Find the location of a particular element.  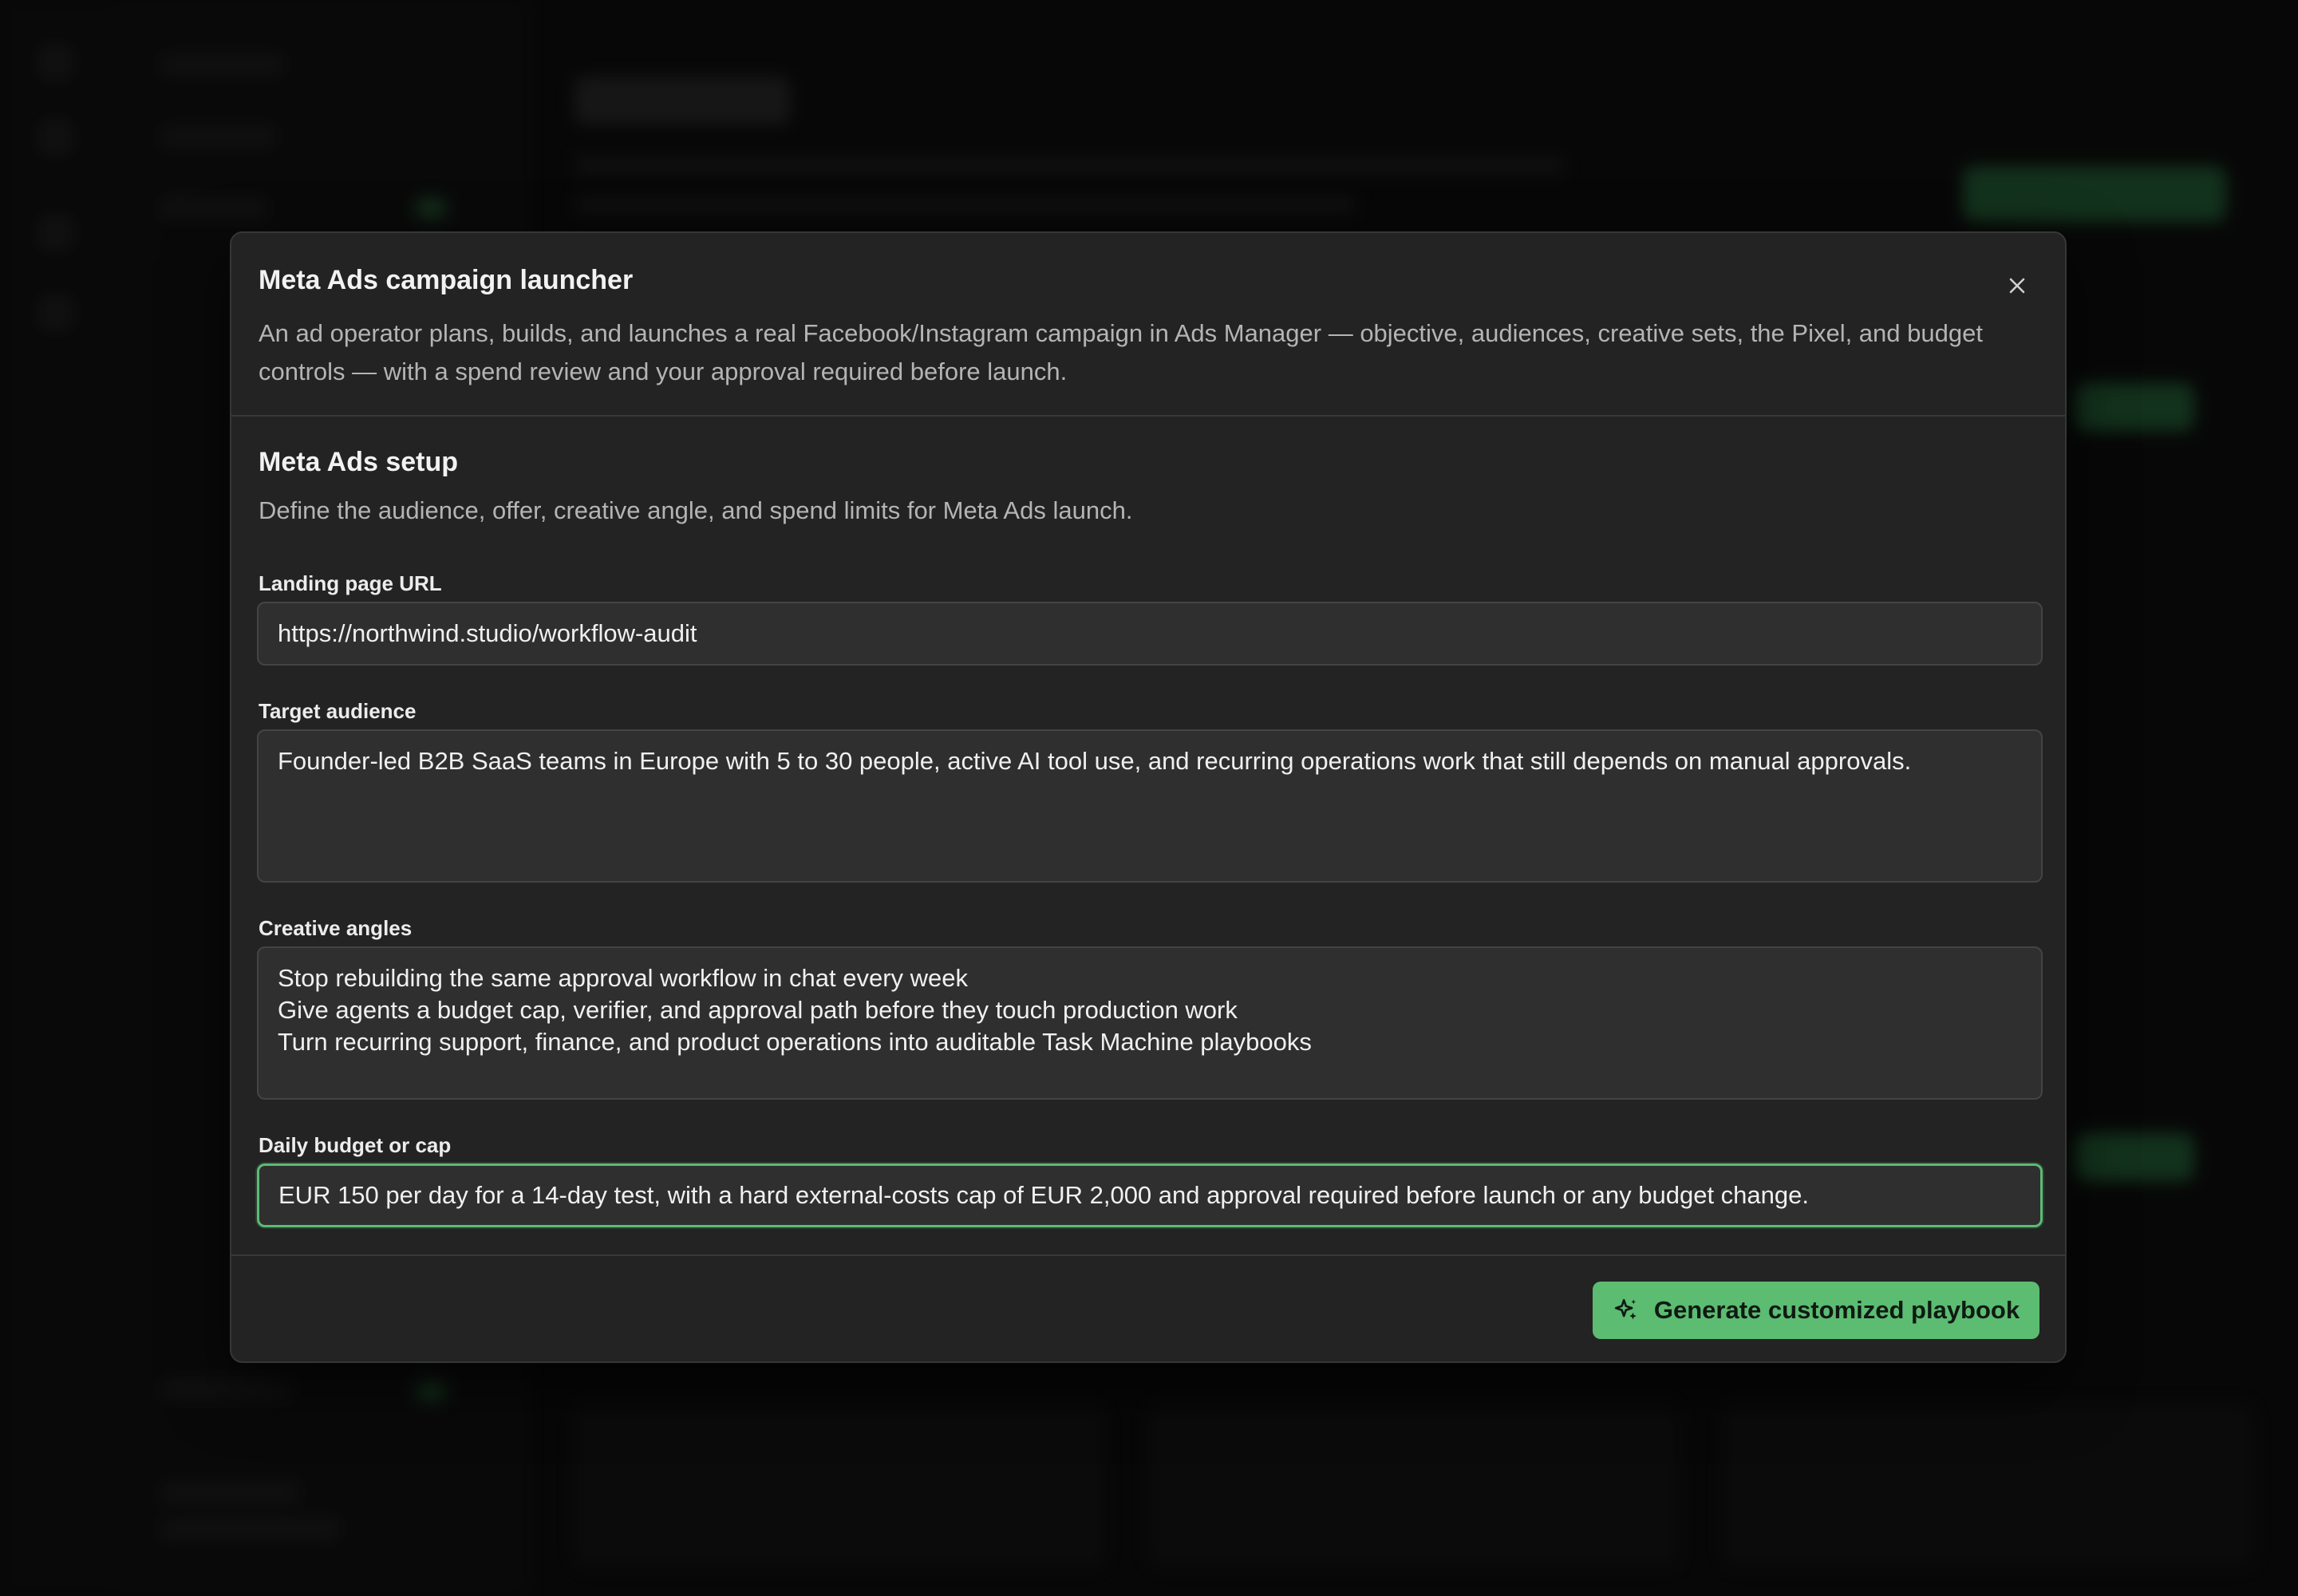

generate-playbook-button: Generate customized playbook is located at coordinates (1816, 1310).